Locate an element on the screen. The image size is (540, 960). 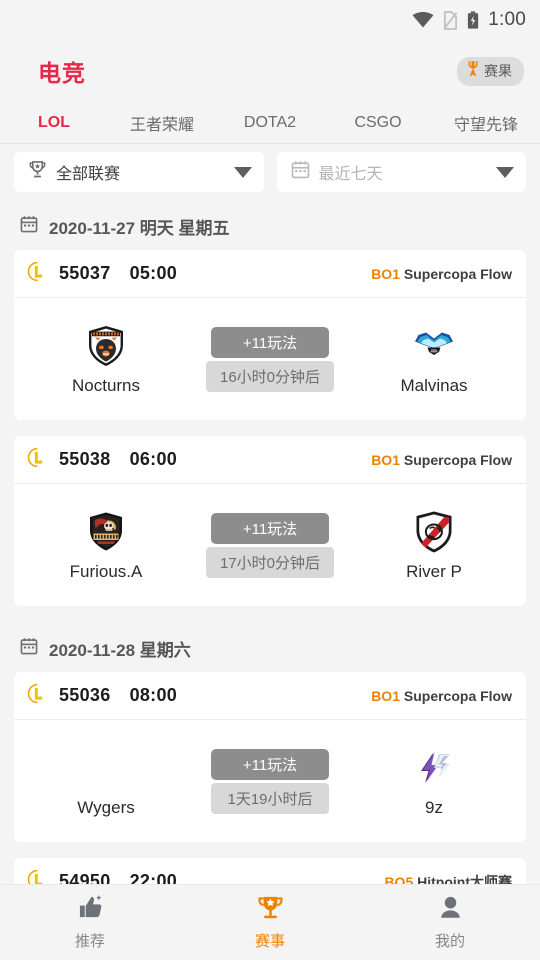
away-team: 9z is located at coordinates (434, 781).